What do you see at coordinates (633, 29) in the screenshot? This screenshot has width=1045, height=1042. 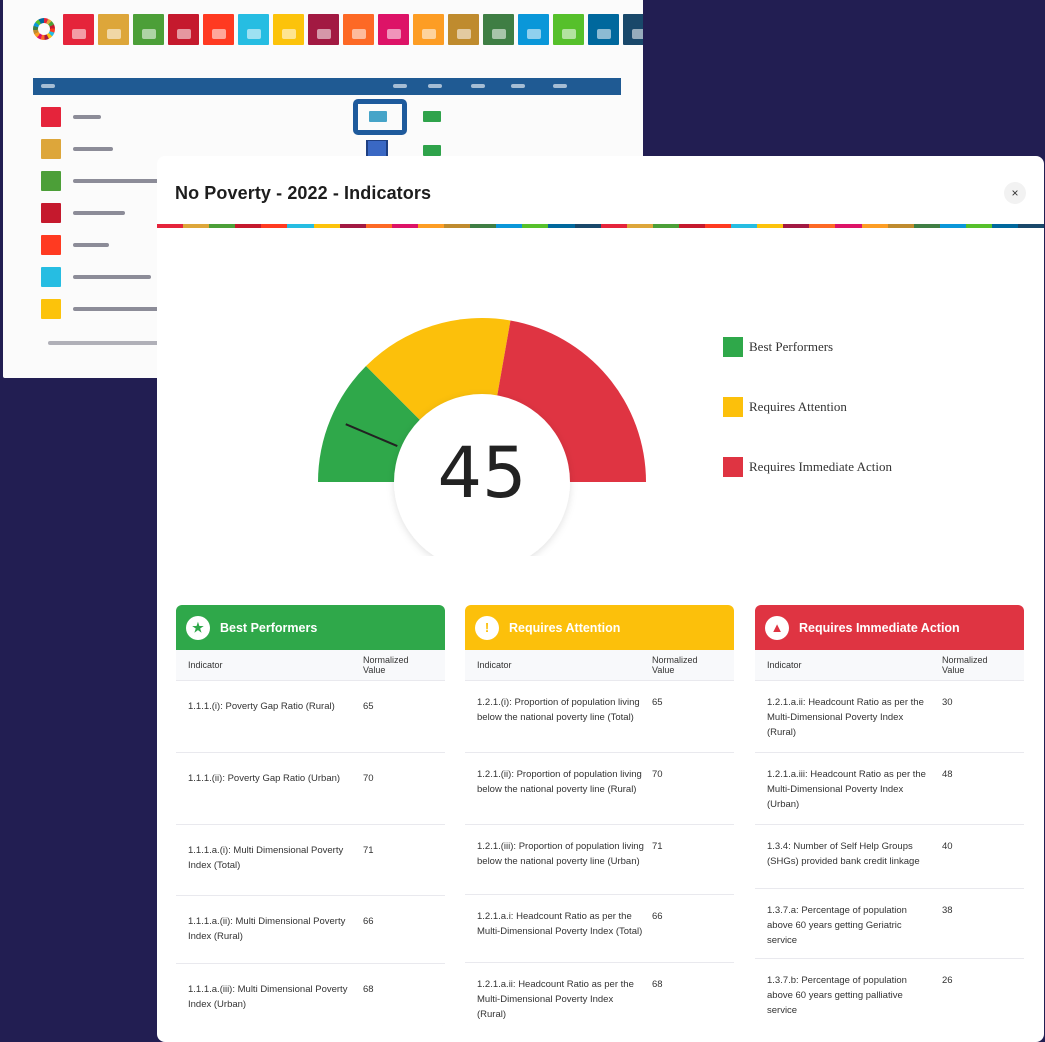 I see `sdg-goal-17-icon` at bounding box center [633, 29].